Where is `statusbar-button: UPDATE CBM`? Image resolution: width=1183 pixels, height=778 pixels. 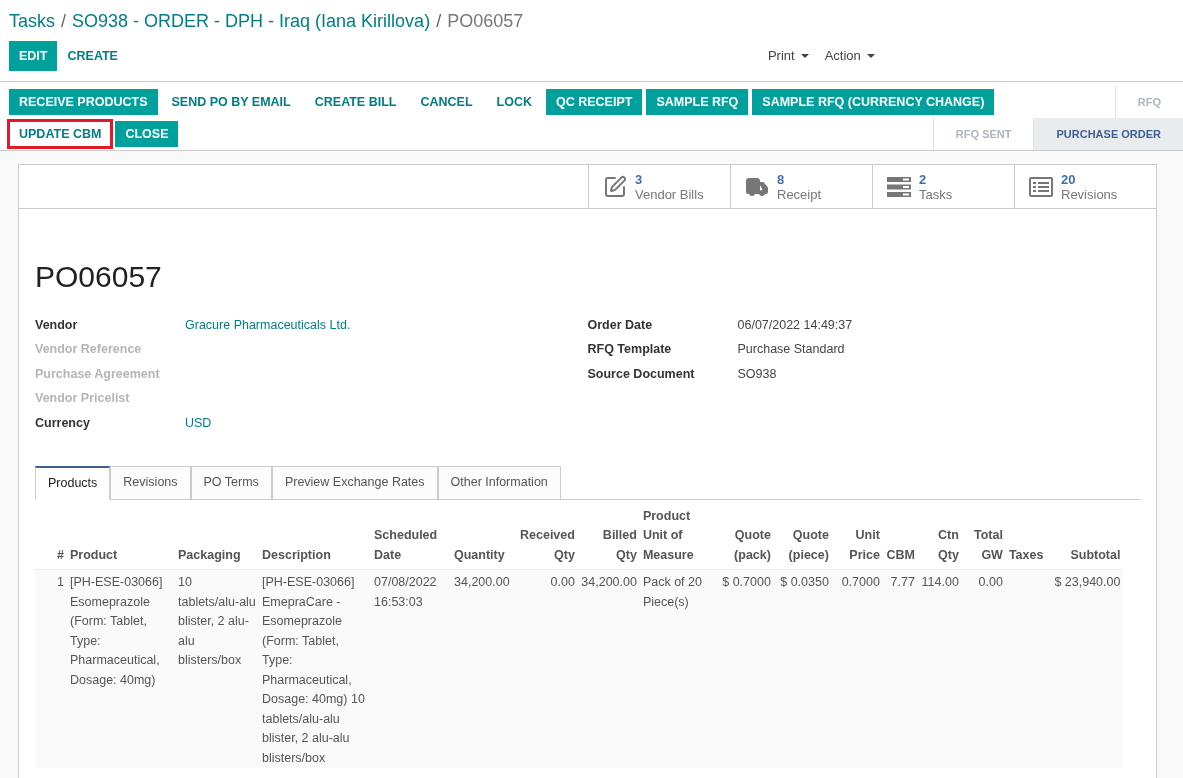
statusbar-button: UPDATE CBM is located at coordinates (60, 134).